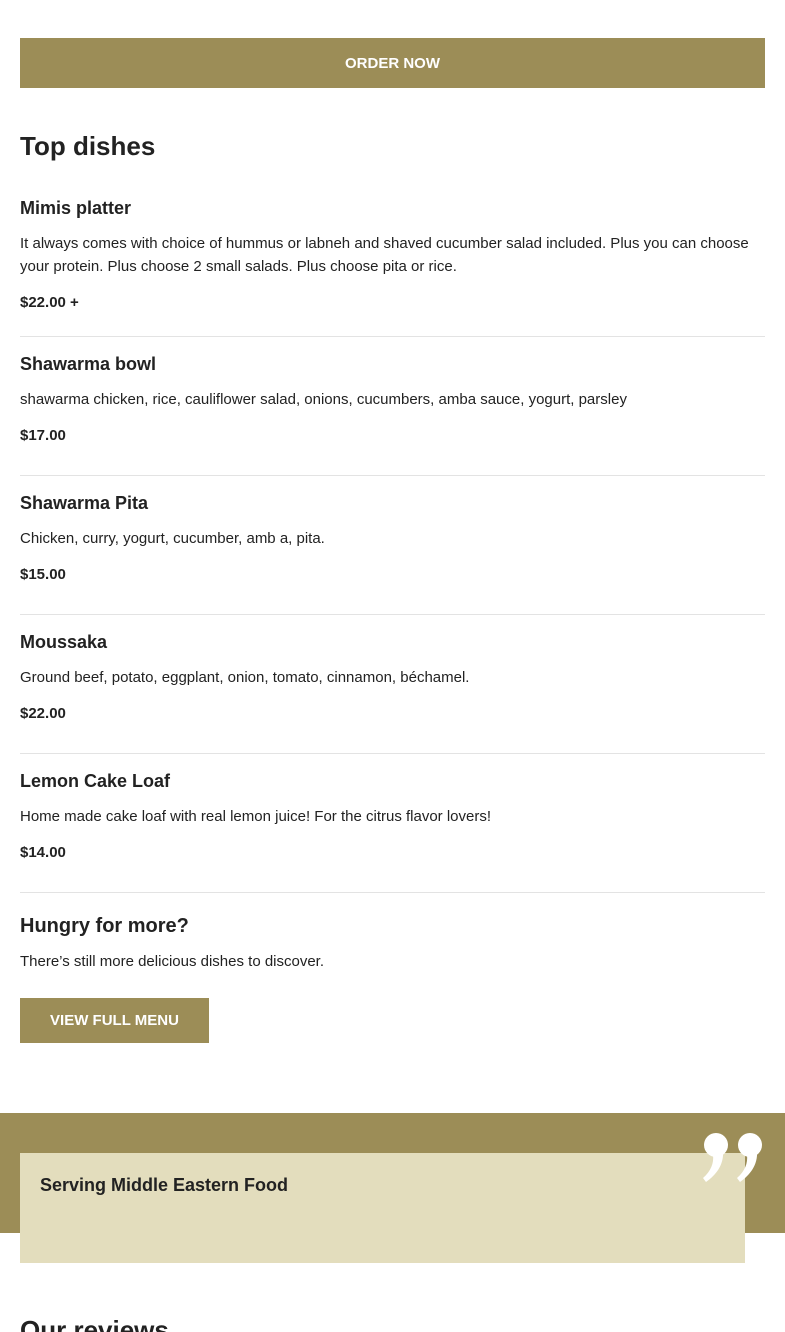 The height and width of the screenshot is (1332, 785). What do you see at coordinates (104, 926) in the screenshot?
I see `hungry-heading: Hungry for more?` at bounding box center [104, 926].